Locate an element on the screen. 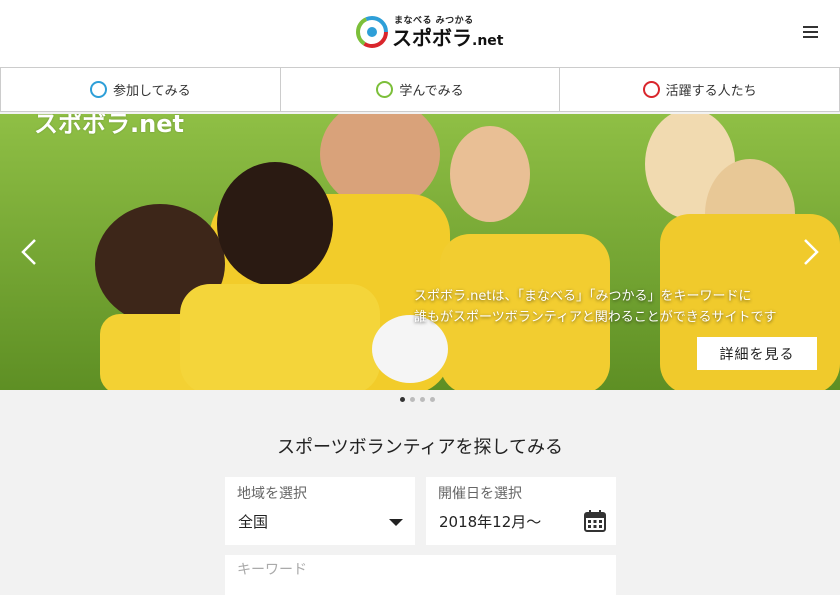 Image resolution: width=840 pixels, height=595 pixels. participate-icon is located at coordinates (99, 89).